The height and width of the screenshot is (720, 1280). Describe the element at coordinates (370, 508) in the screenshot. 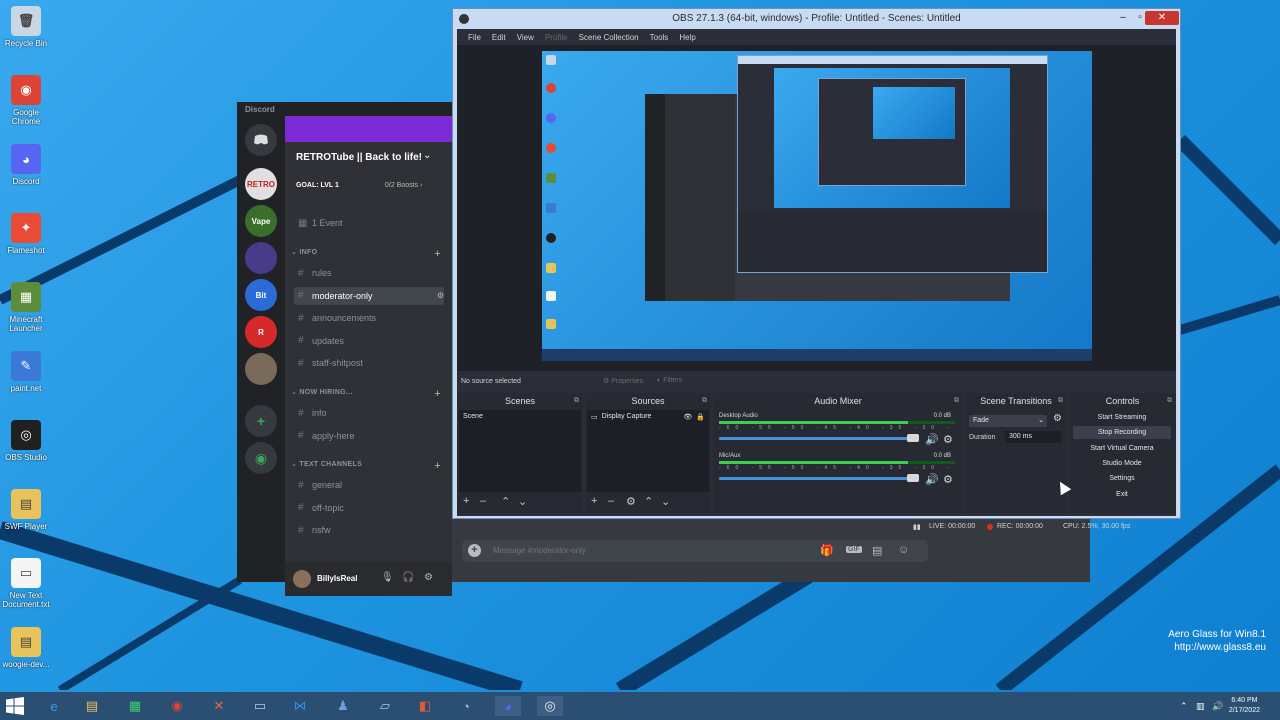

I see `channel-off-topic: # off-topic` at that location.